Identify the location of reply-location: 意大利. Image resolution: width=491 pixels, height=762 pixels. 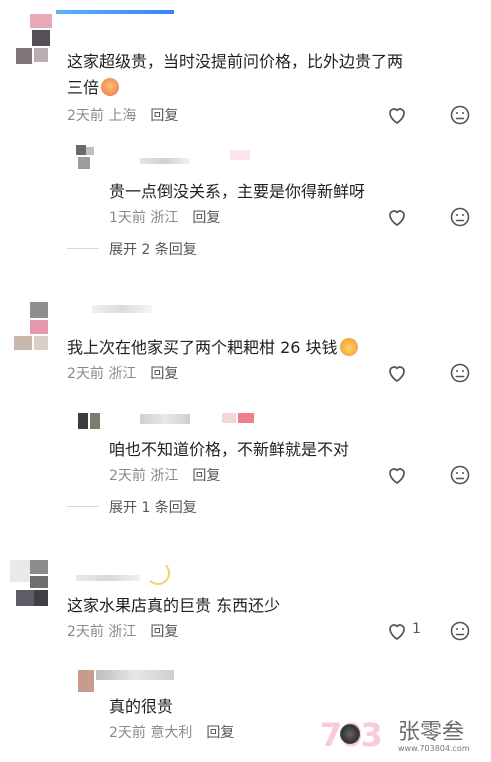
(171, 733).